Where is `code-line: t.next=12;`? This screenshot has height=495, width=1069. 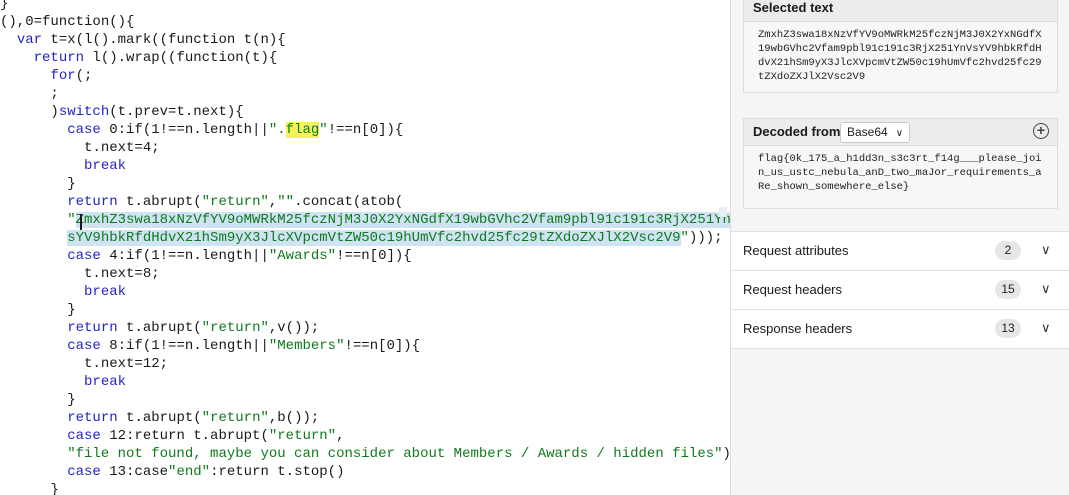
code-line: t.next=12; is located at coordinates (84, 364).